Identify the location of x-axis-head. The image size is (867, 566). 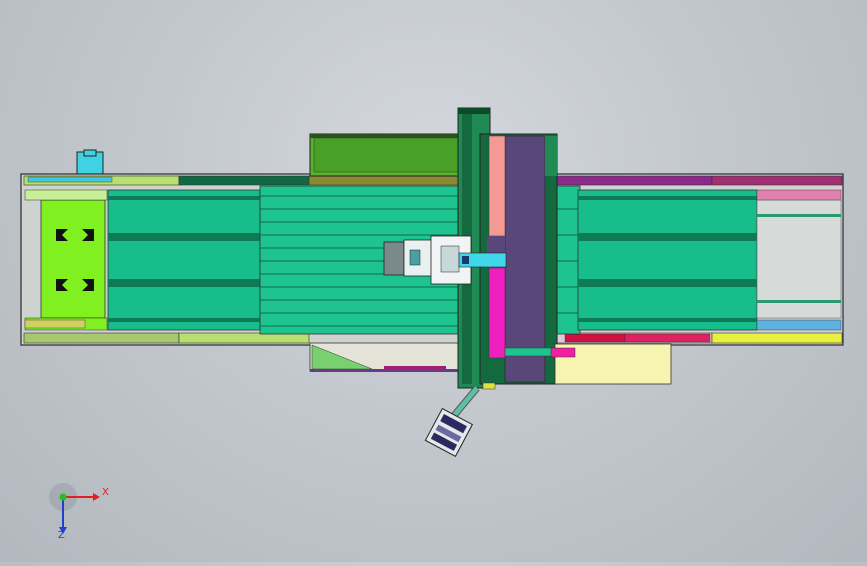
(96, 497).